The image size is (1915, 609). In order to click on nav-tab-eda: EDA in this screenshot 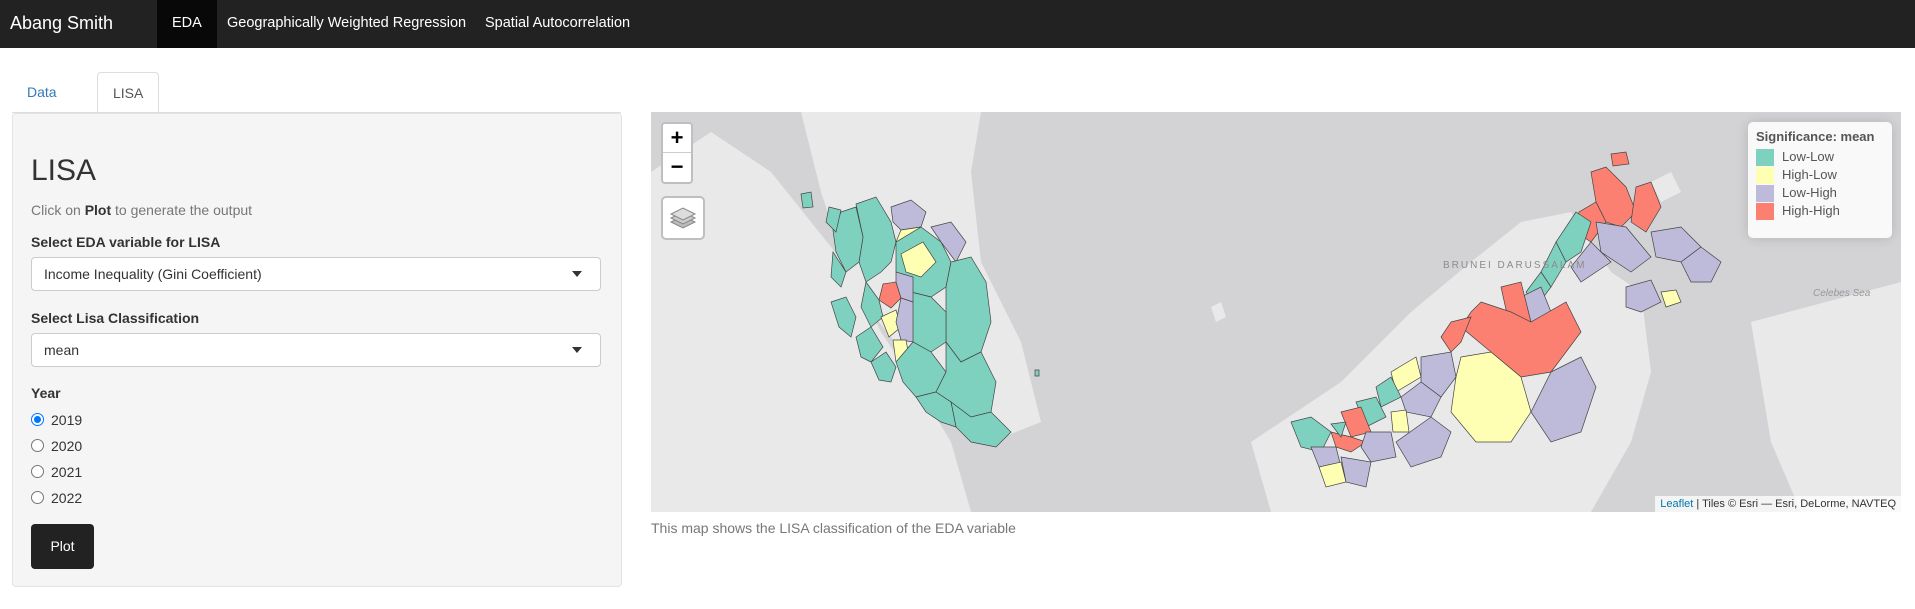, I will do `click(187, 24)`.